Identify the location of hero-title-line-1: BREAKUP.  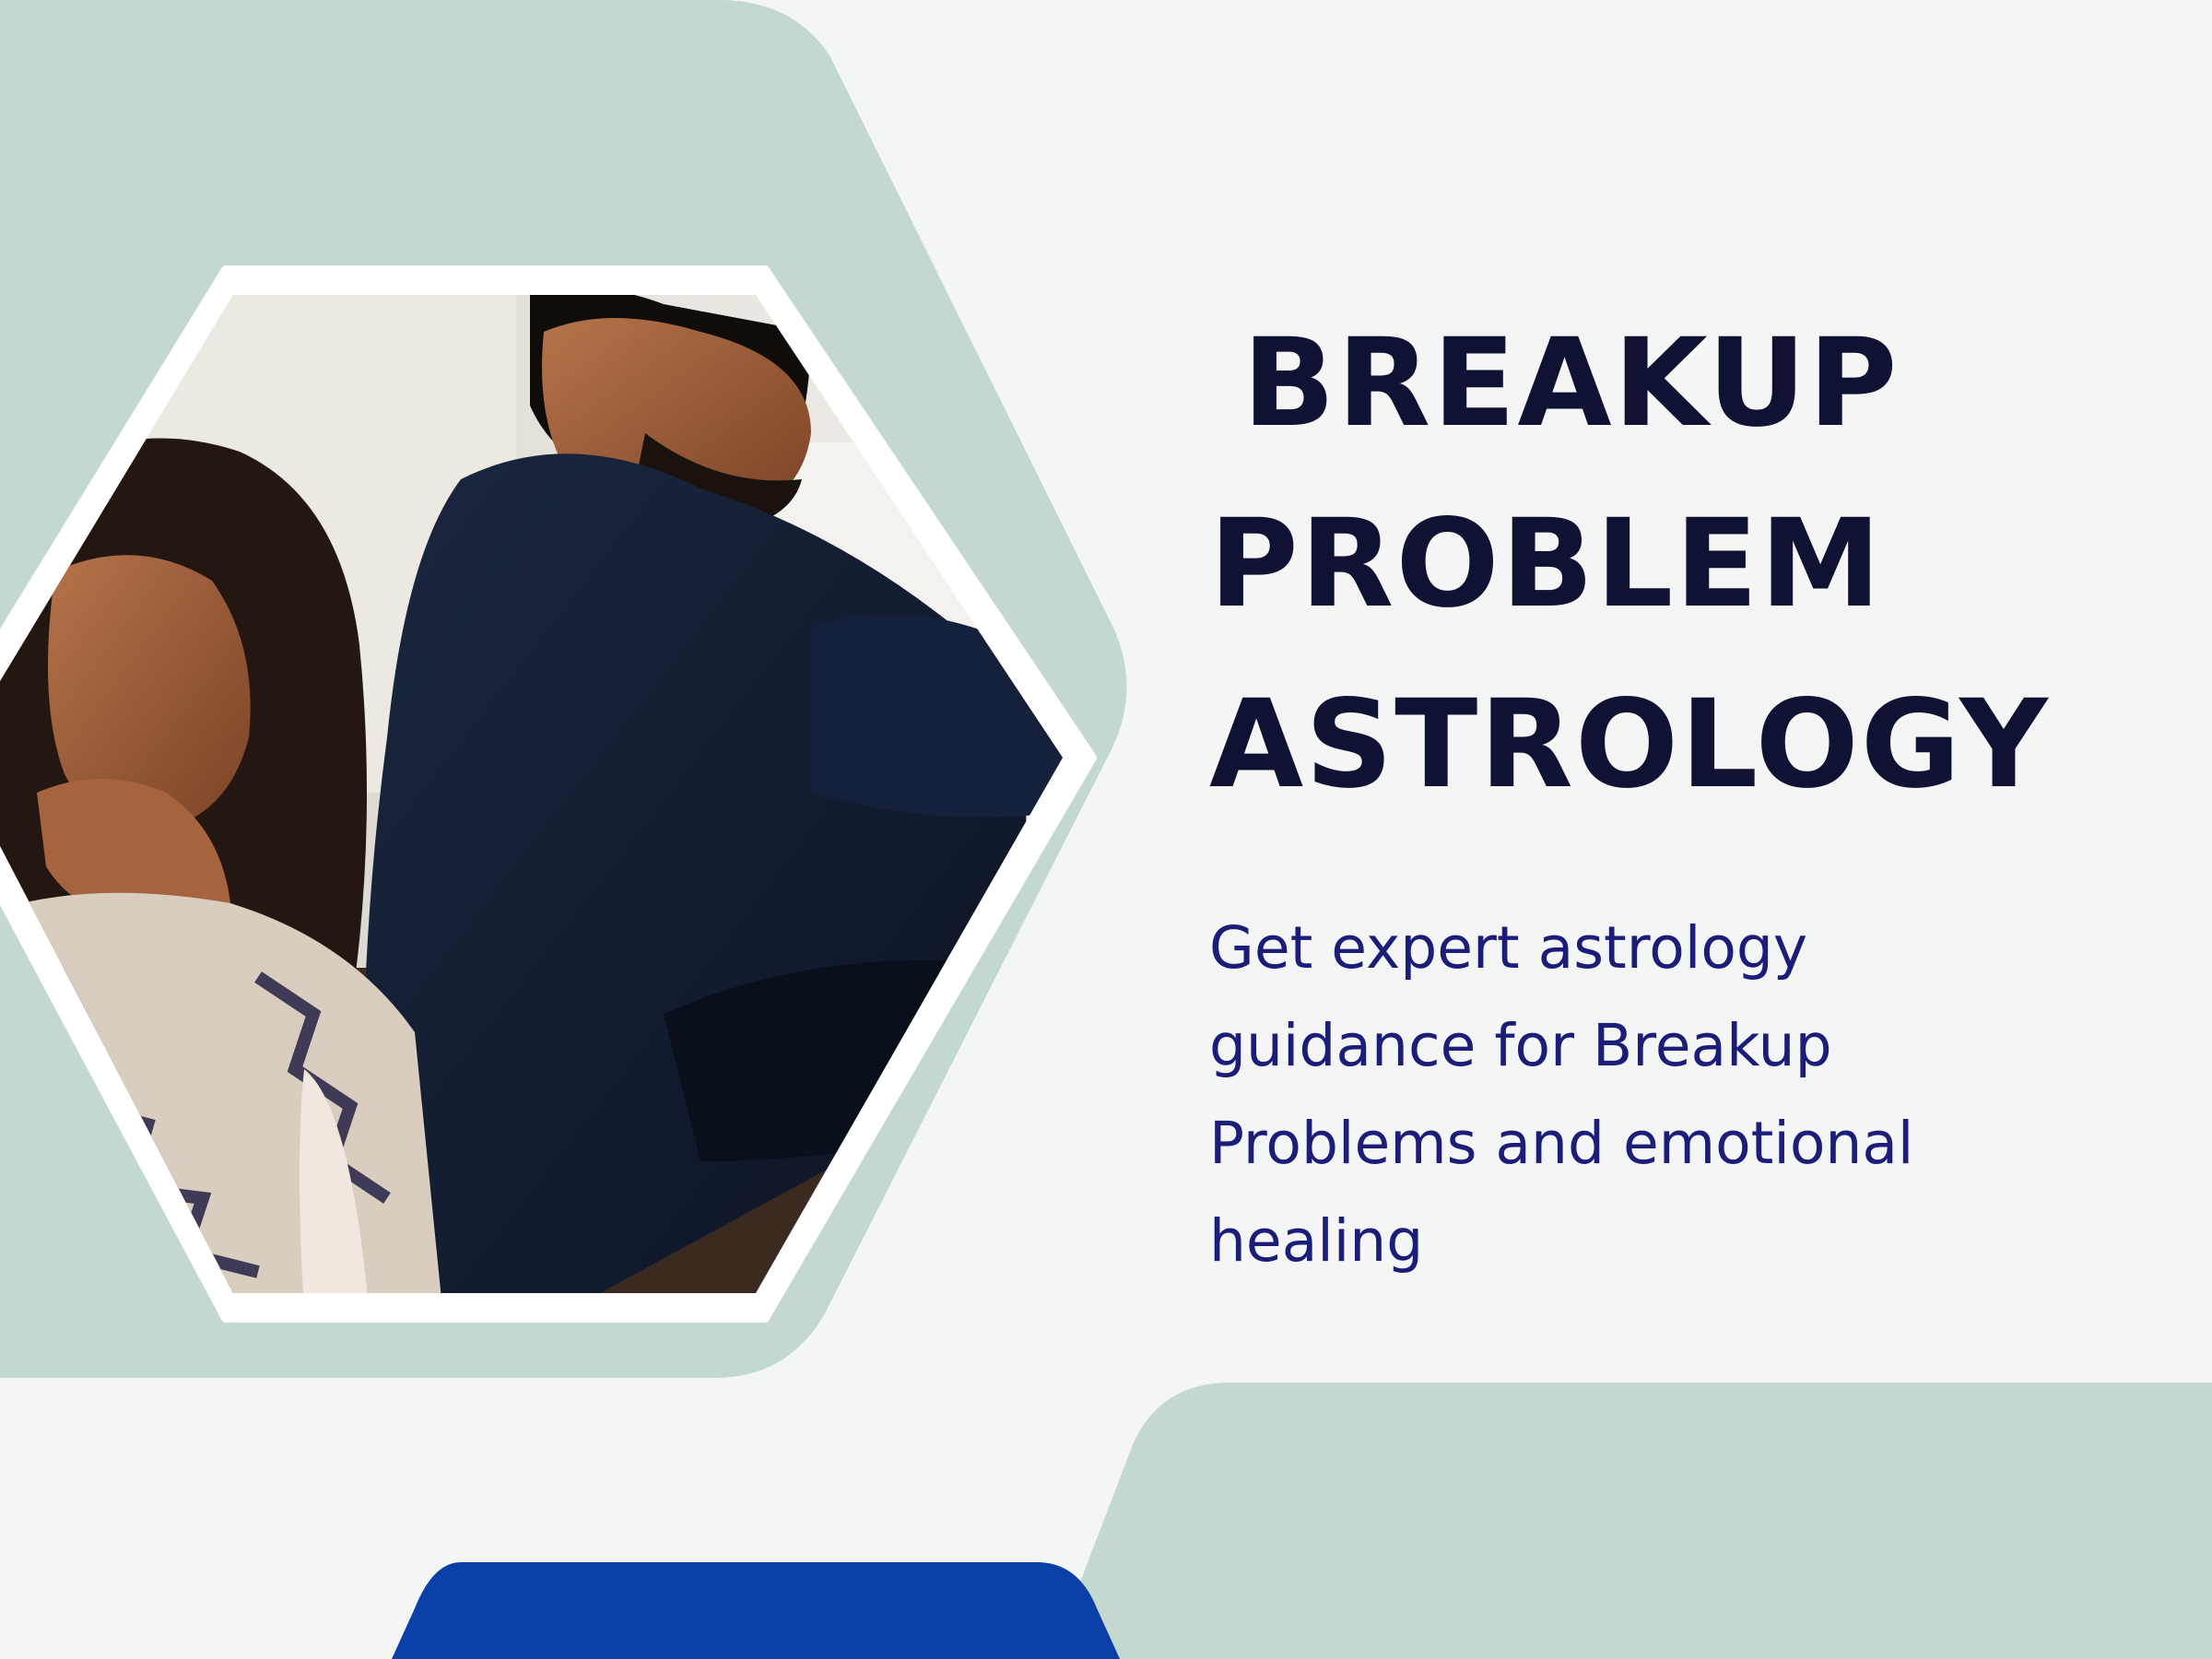
(1571, 383).